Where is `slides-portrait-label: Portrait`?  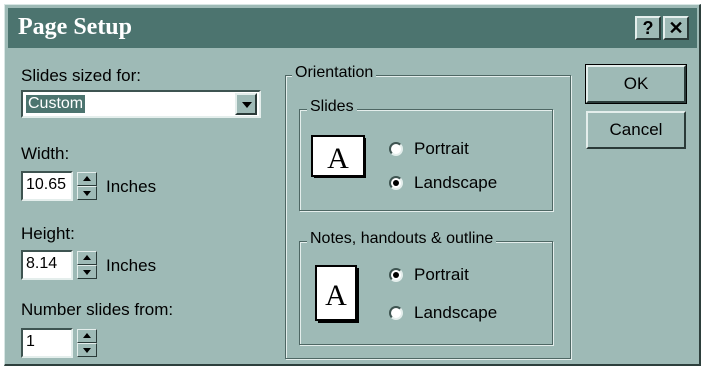
slides-portrait-label: Portrait is located at coordinates (441, 149).